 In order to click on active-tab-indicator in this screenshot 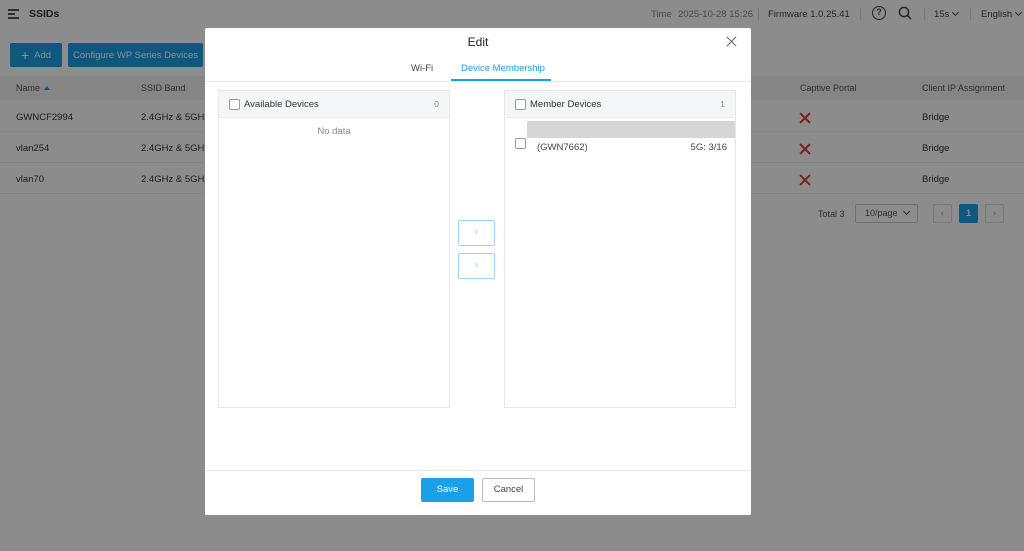, I will do `click(501, 80)`.